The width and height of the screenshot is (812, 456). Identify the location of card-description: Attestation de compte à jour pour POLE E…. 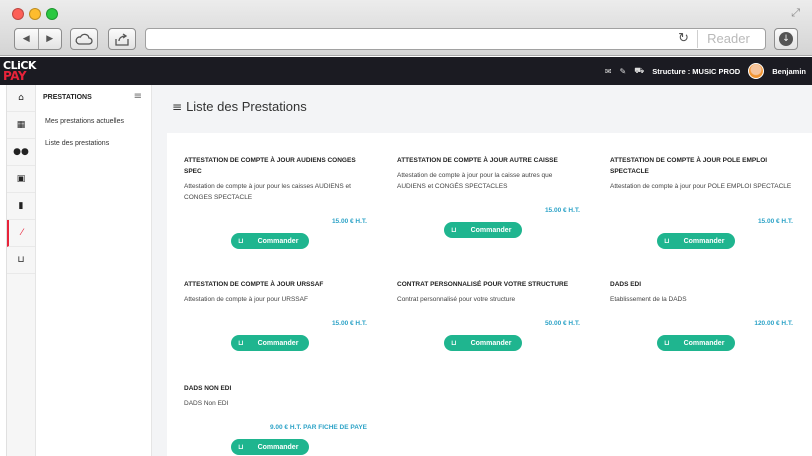
(701, 186).